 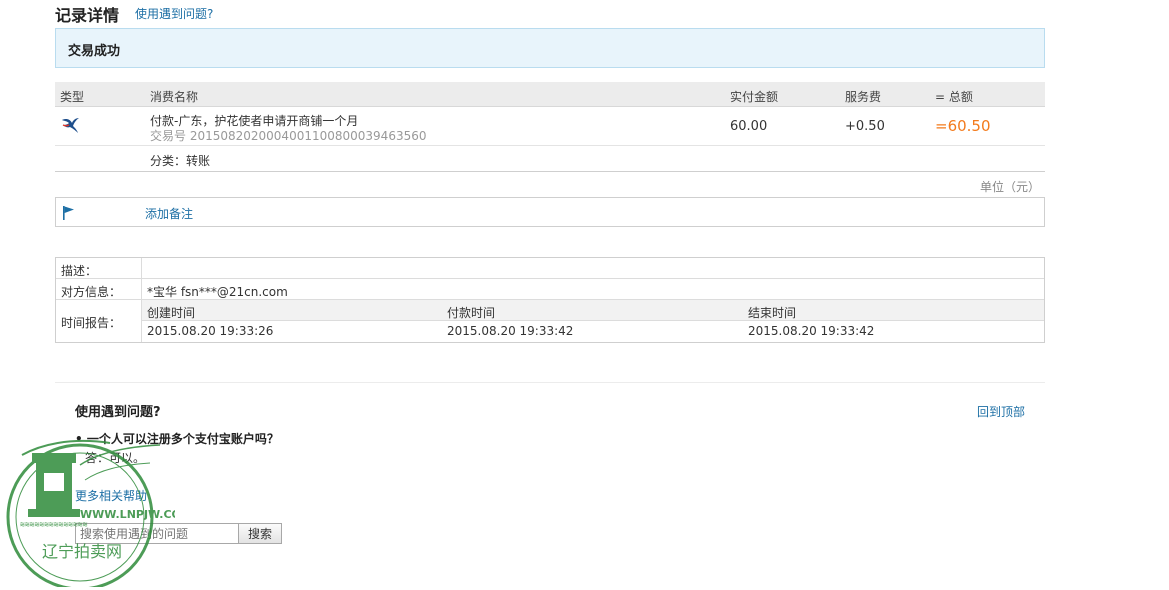 What do you see at coordinates (69, 214) in the screenshot?
I see `flag-icon` at bounding box center [69, 214].